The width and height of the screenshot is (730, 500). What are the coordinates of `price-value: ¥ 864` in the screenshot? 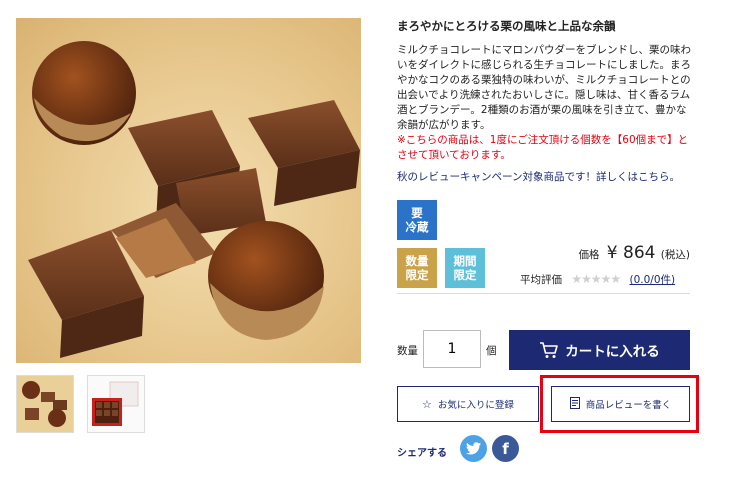 It's located at (631, 253).